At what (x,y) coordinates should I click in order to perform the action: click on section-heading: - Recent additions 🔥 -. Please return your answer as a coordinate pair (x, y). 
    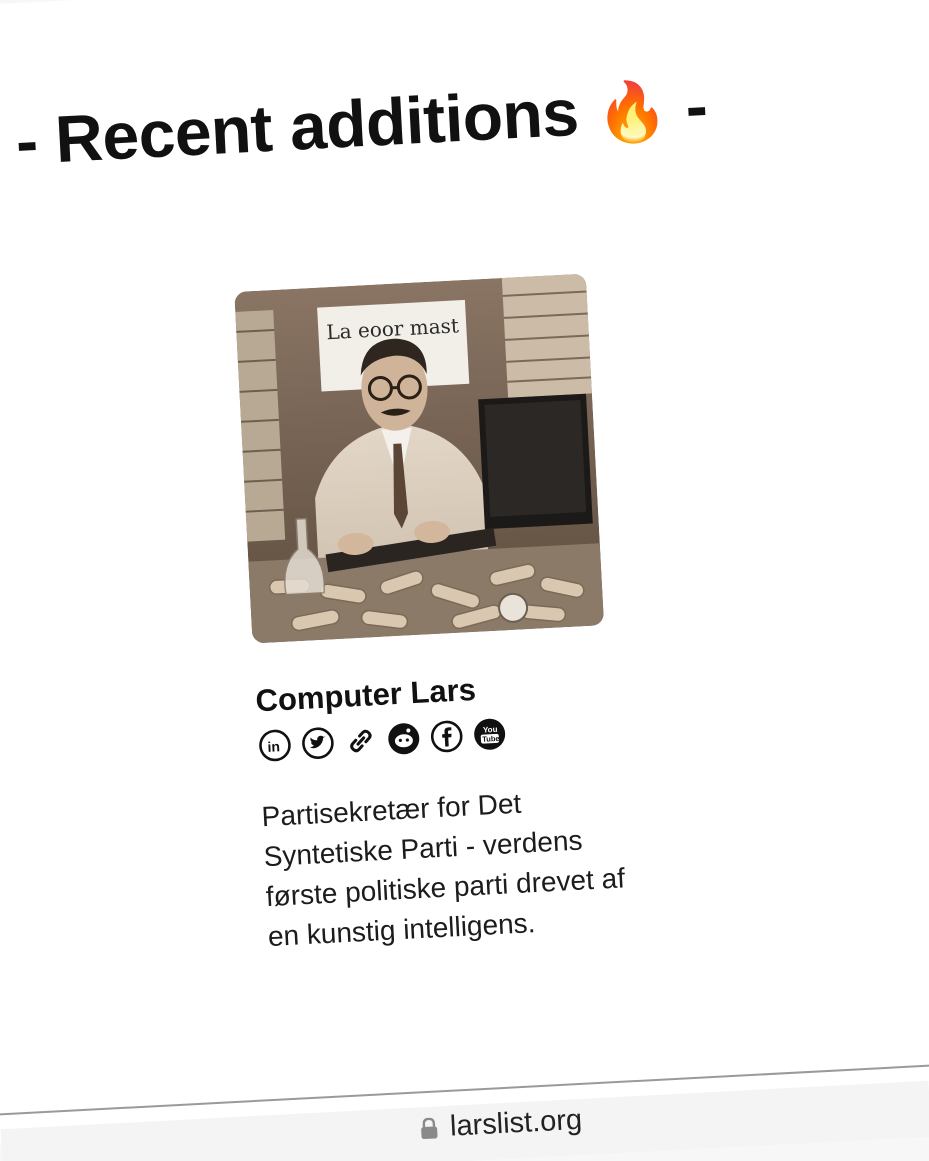
    Looking at the image, I should click on (361, 123).